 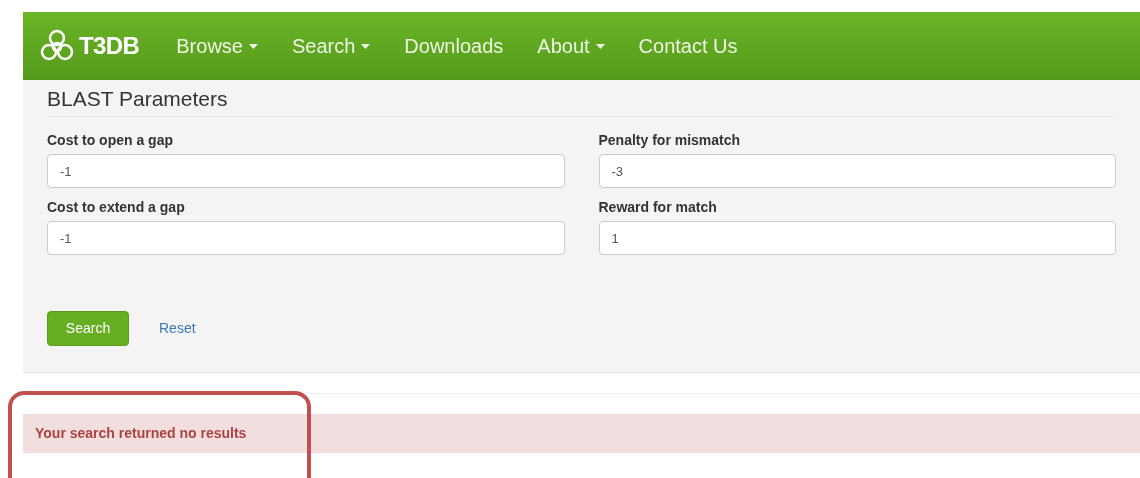 I want to click on field-label: Cost to open a gap, so click(x=110, y=140).